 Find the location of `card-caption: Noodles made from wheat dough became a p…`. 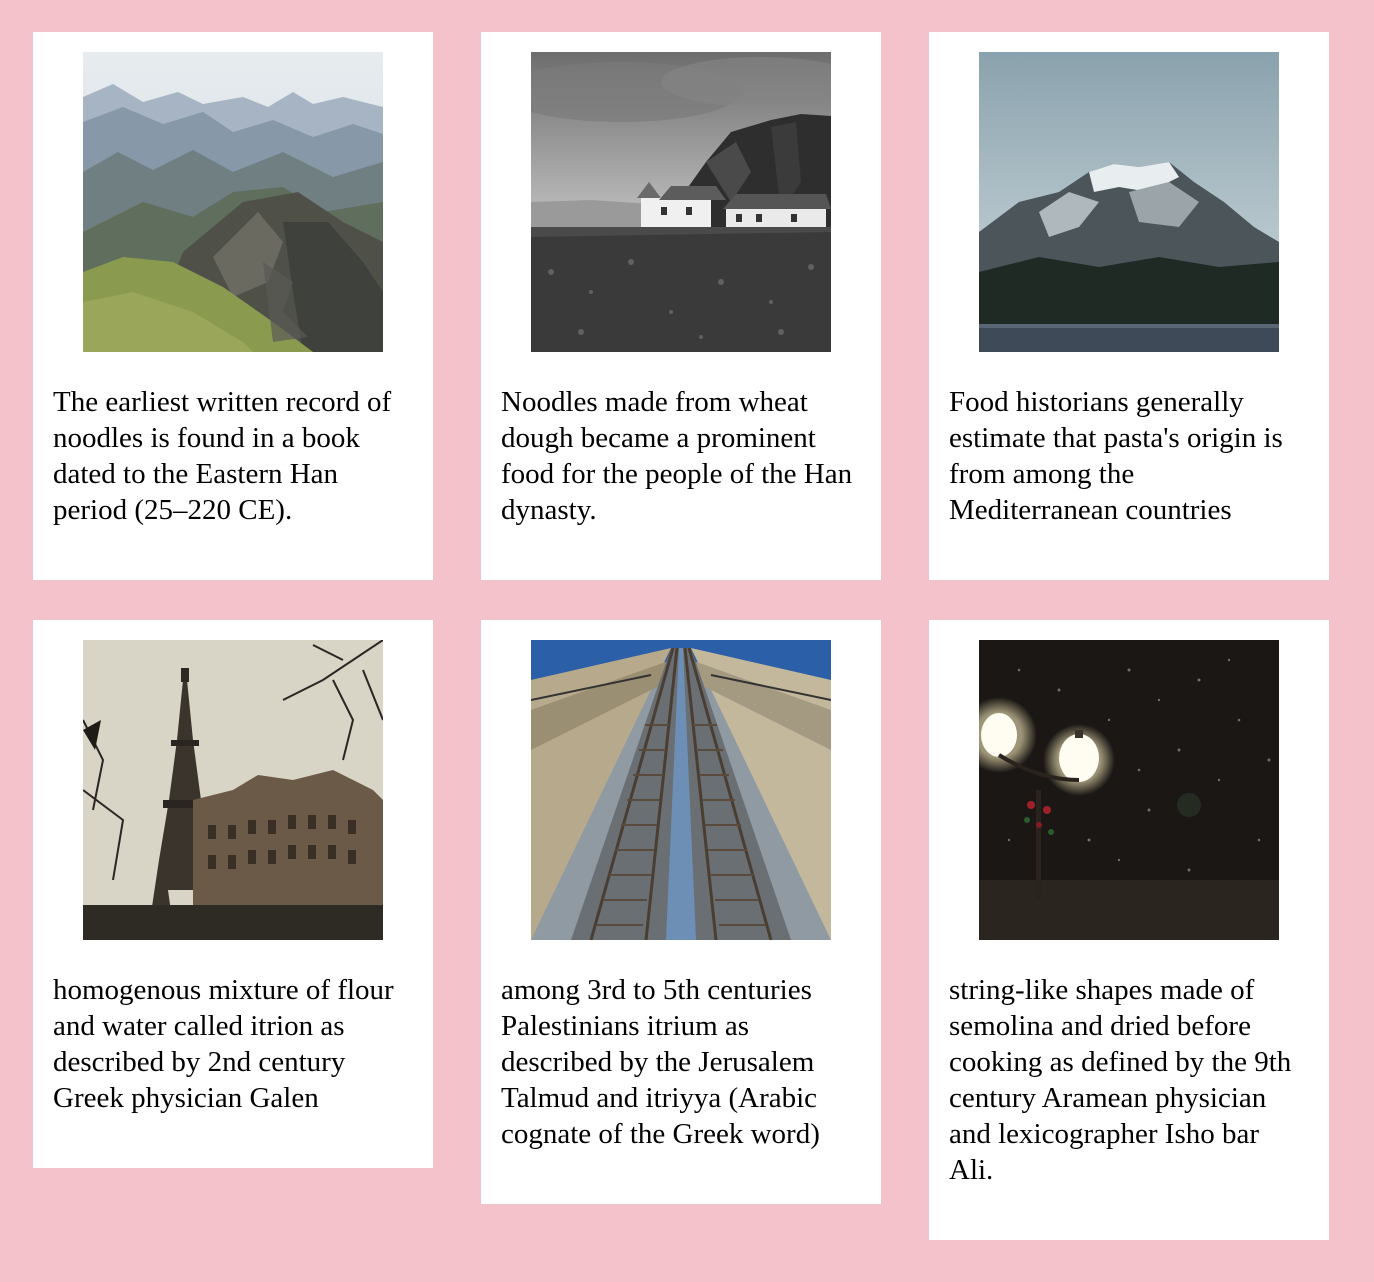

card-caption: Noodles made from wheat dough became a p… is located at coordinates (677, 456).